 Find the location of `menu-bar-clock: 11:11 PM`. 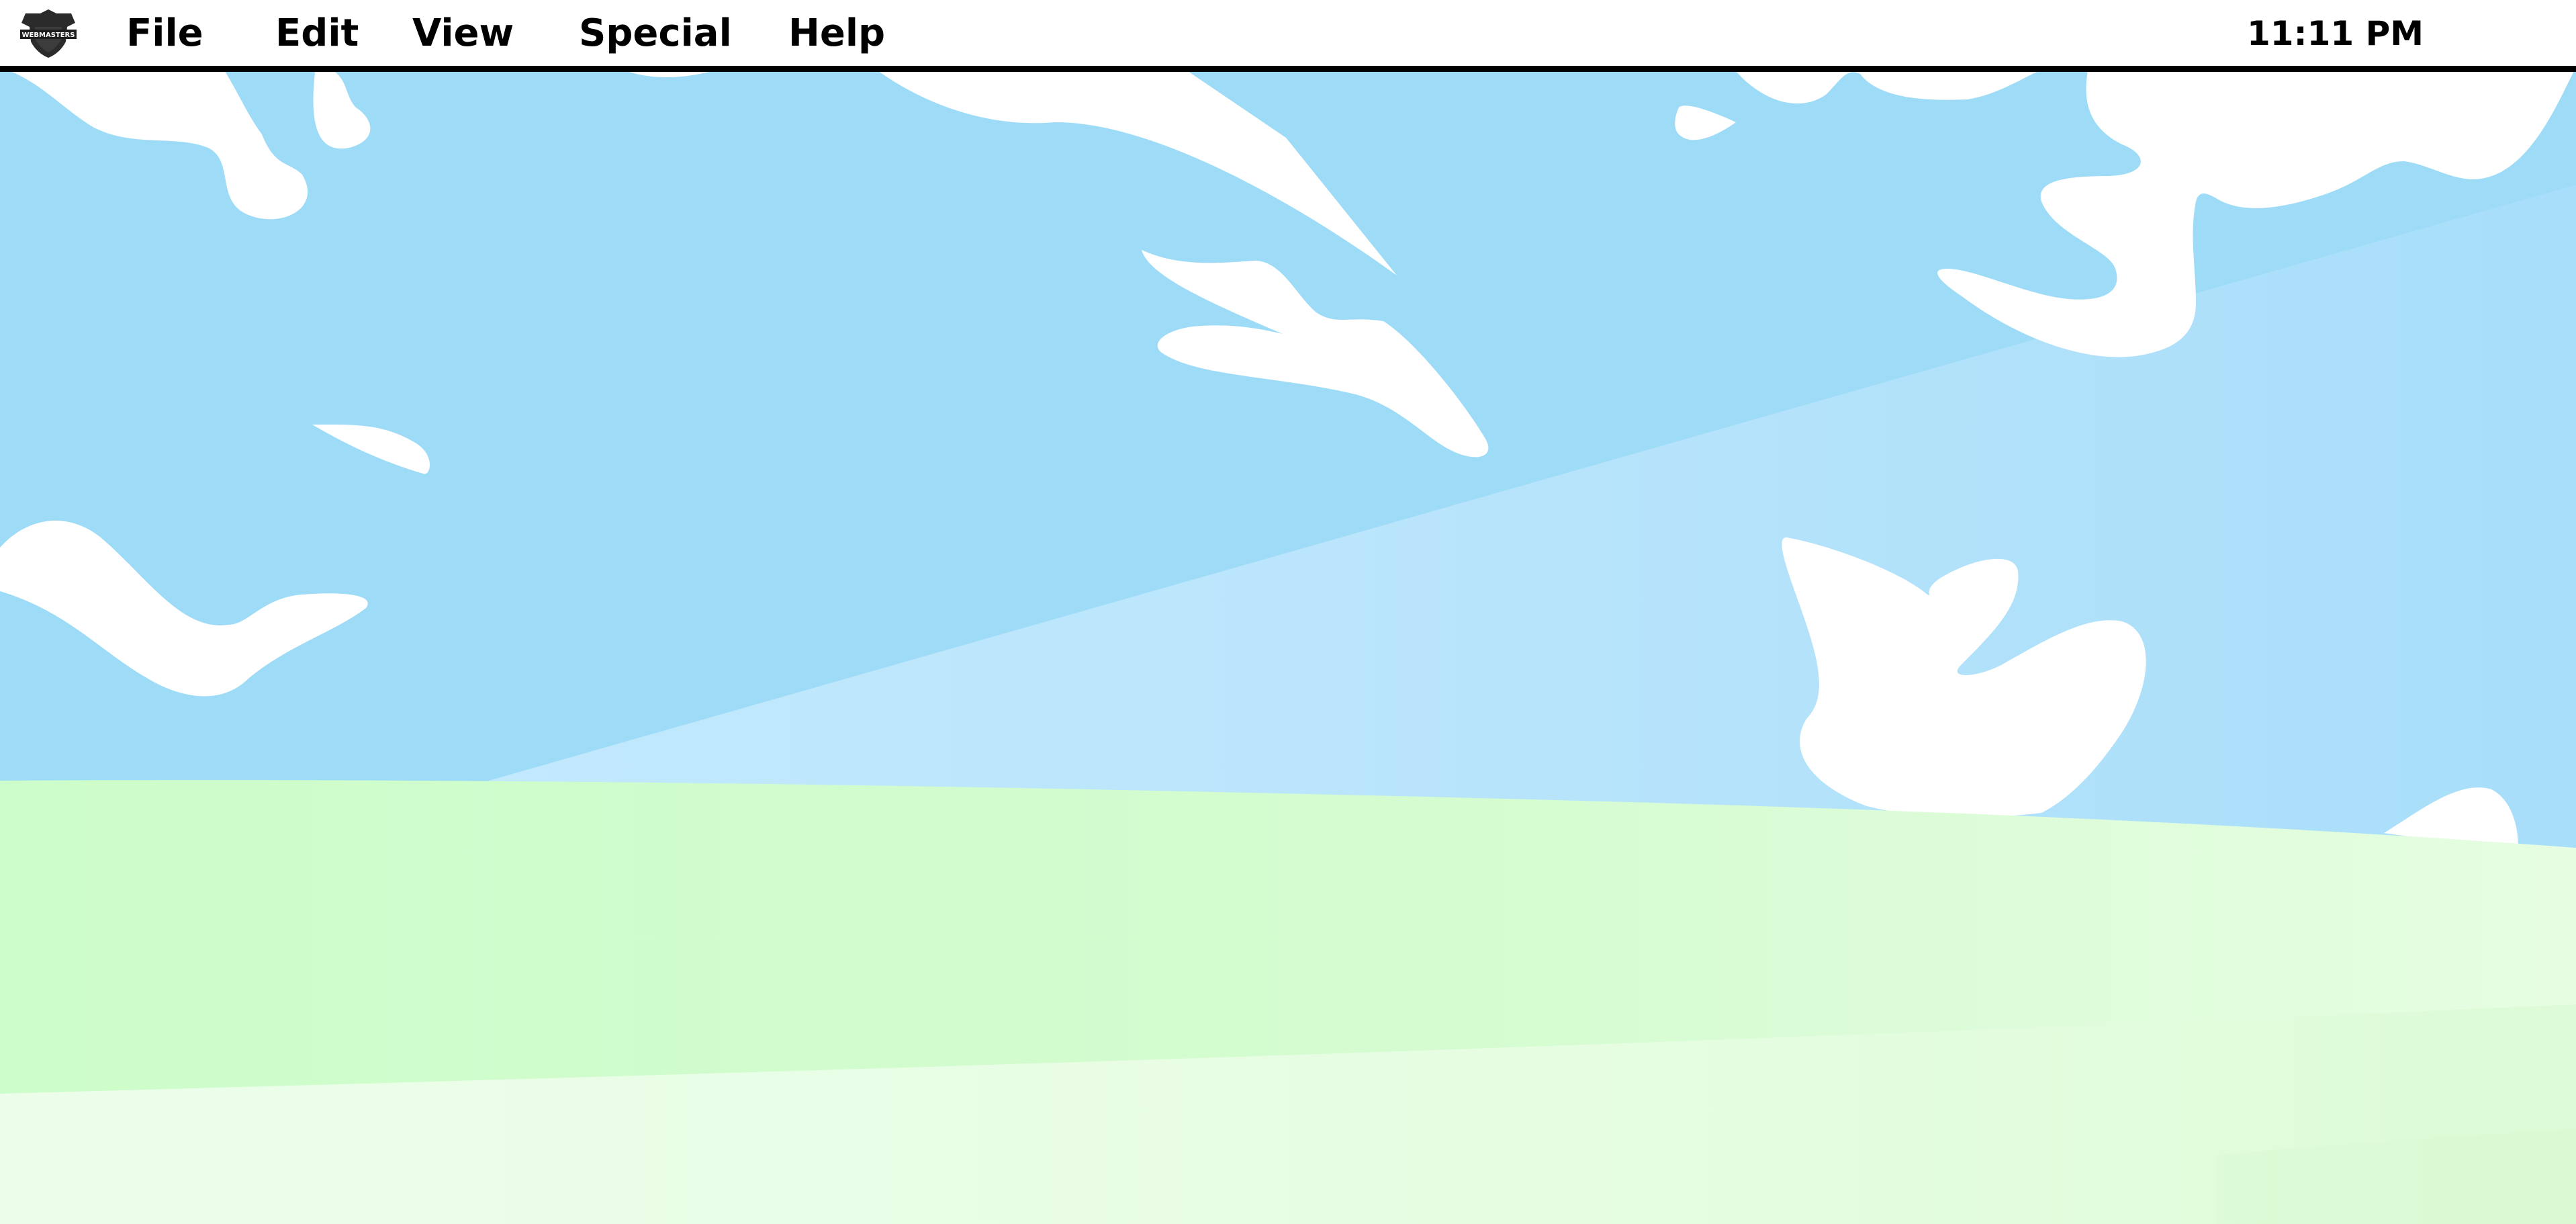

menu-bar-clock: 11:11 PM is located at coordinates (2335, 33).